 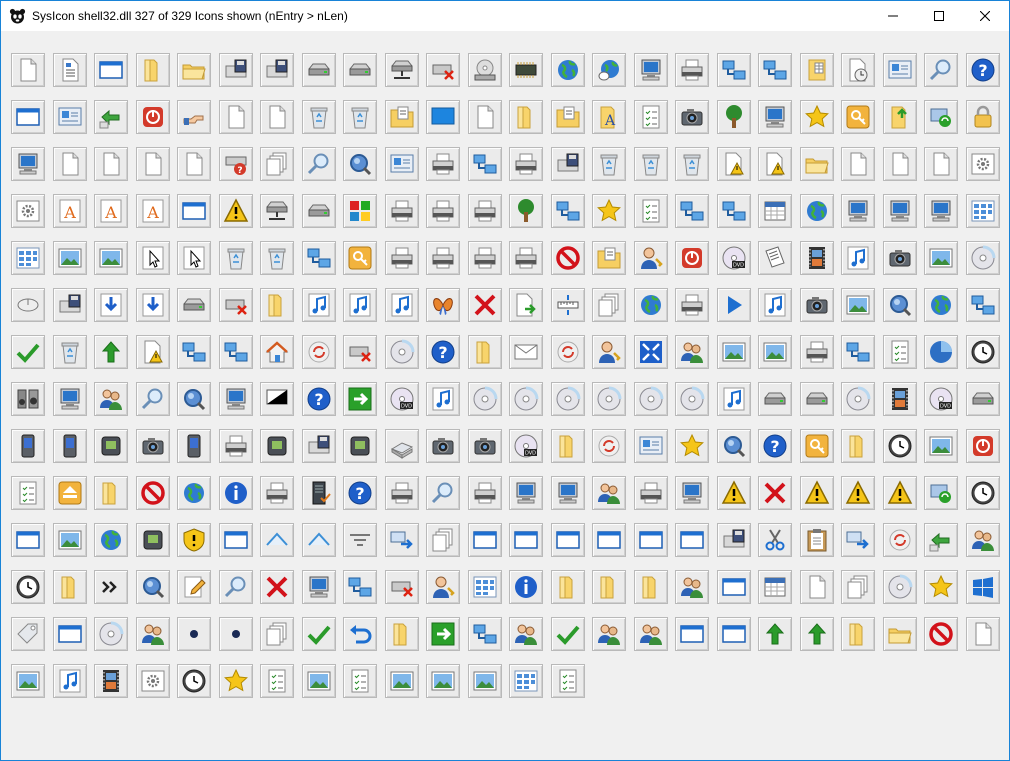 What do you see at coordinates (238, 168) in the screenshot?
I see `icon-cell: ?` at bounding box center [238, 168].